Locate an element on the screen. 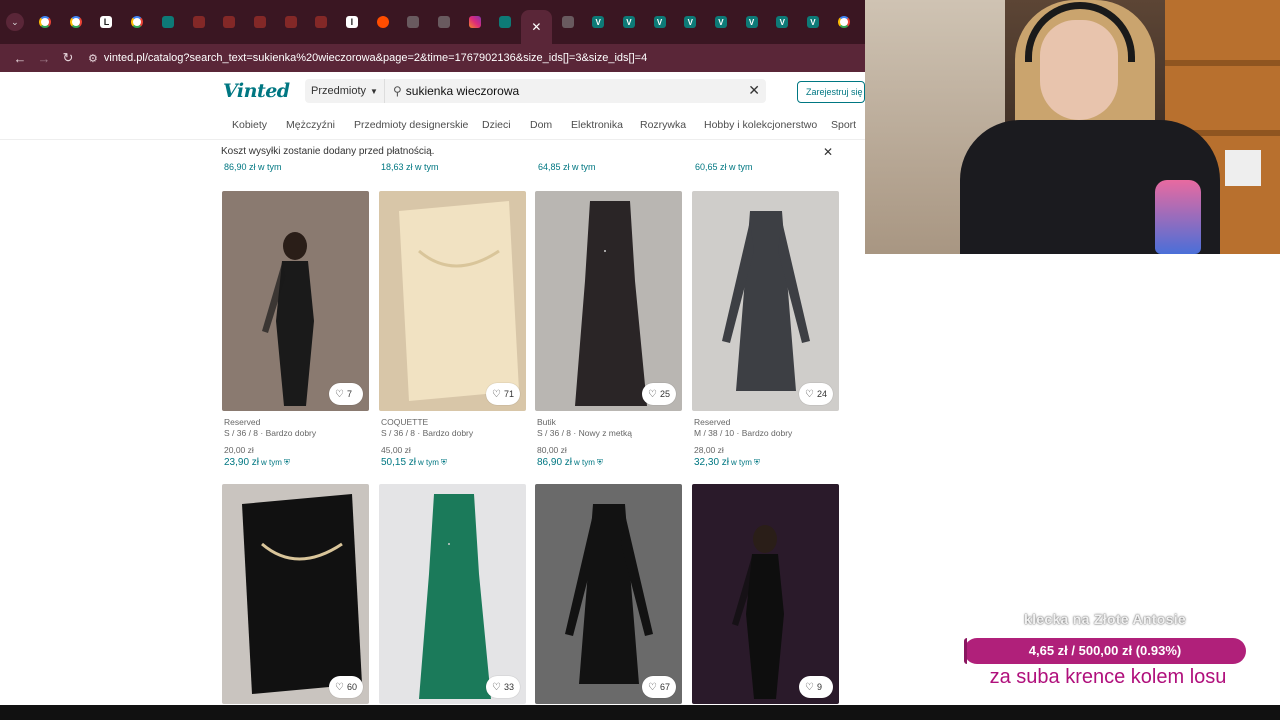  category-nav-item: Dom is located at coordinates (541, 125).